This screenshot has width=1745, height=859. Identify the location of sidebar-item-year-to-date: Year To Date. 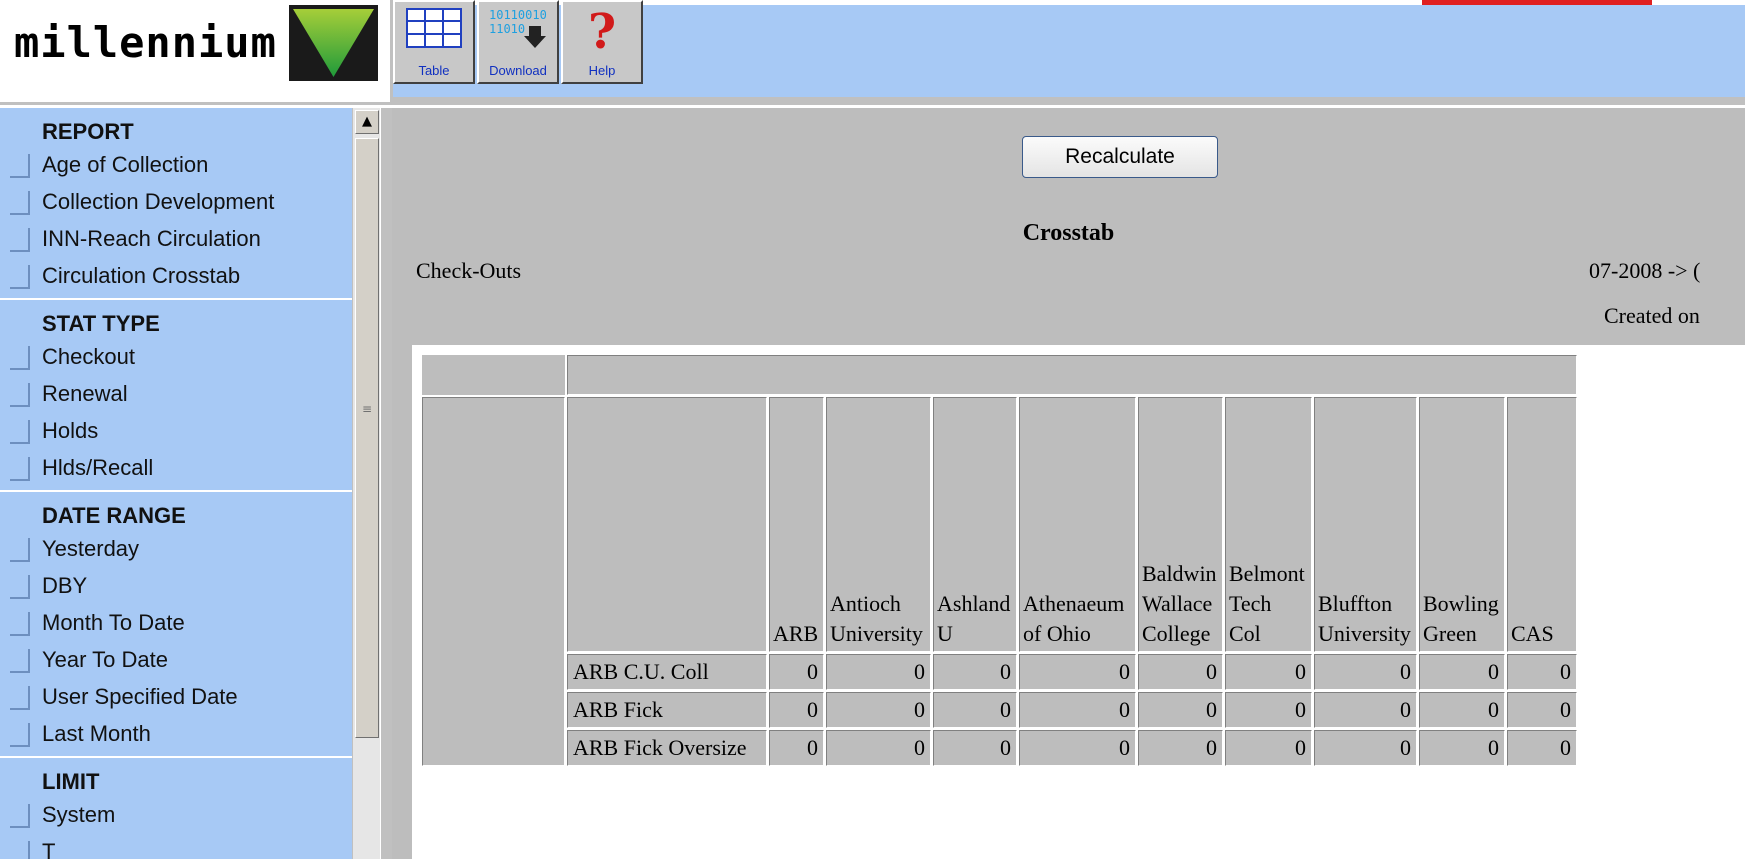
(176, 659).